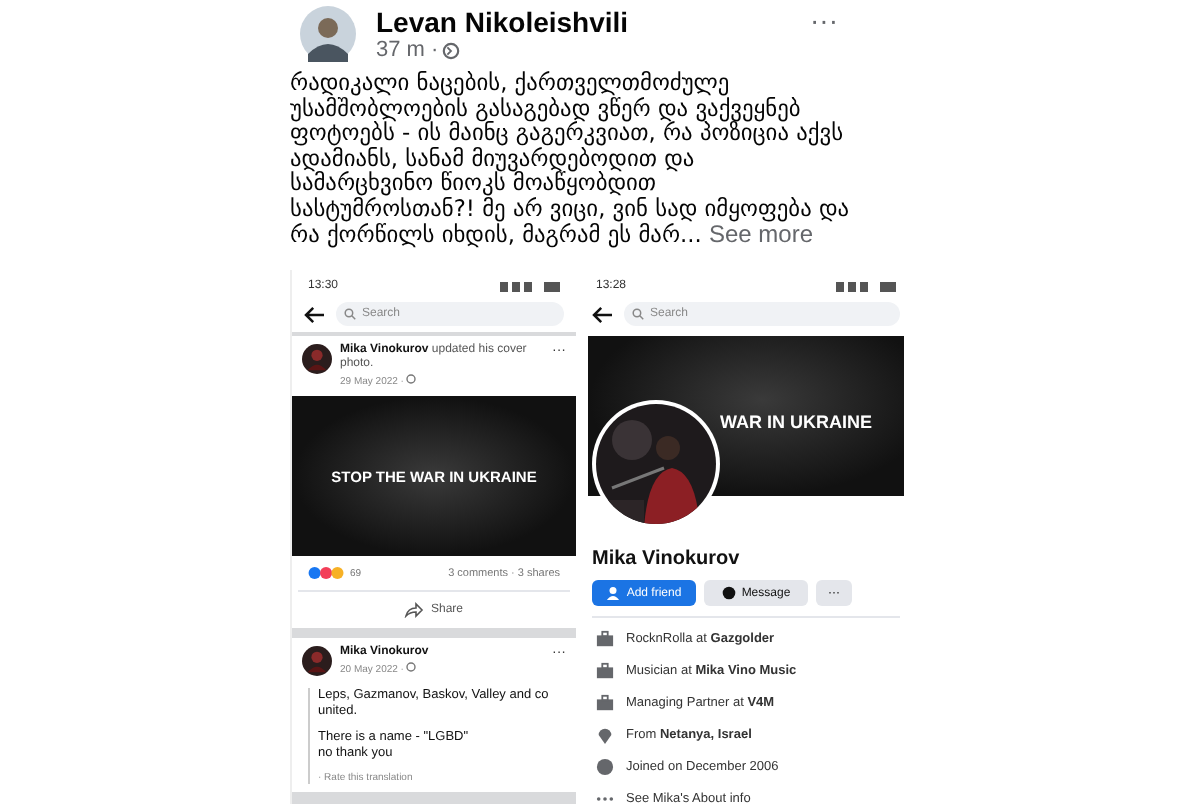 Image resolution: width=1200 pixels, height=804 pixels. What do you see at coordinates (796, 422) in the screenshot?
I see `banner-text: WAR IN UKRAINE` at bounding box center [796, 422].